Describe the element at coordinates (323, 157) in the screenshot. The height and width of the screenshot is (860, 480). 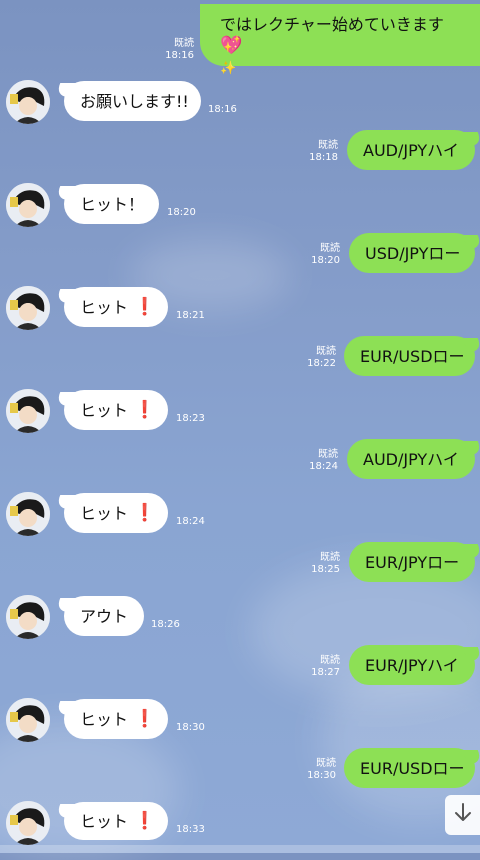
I see `message-time: 18:18` at that location.